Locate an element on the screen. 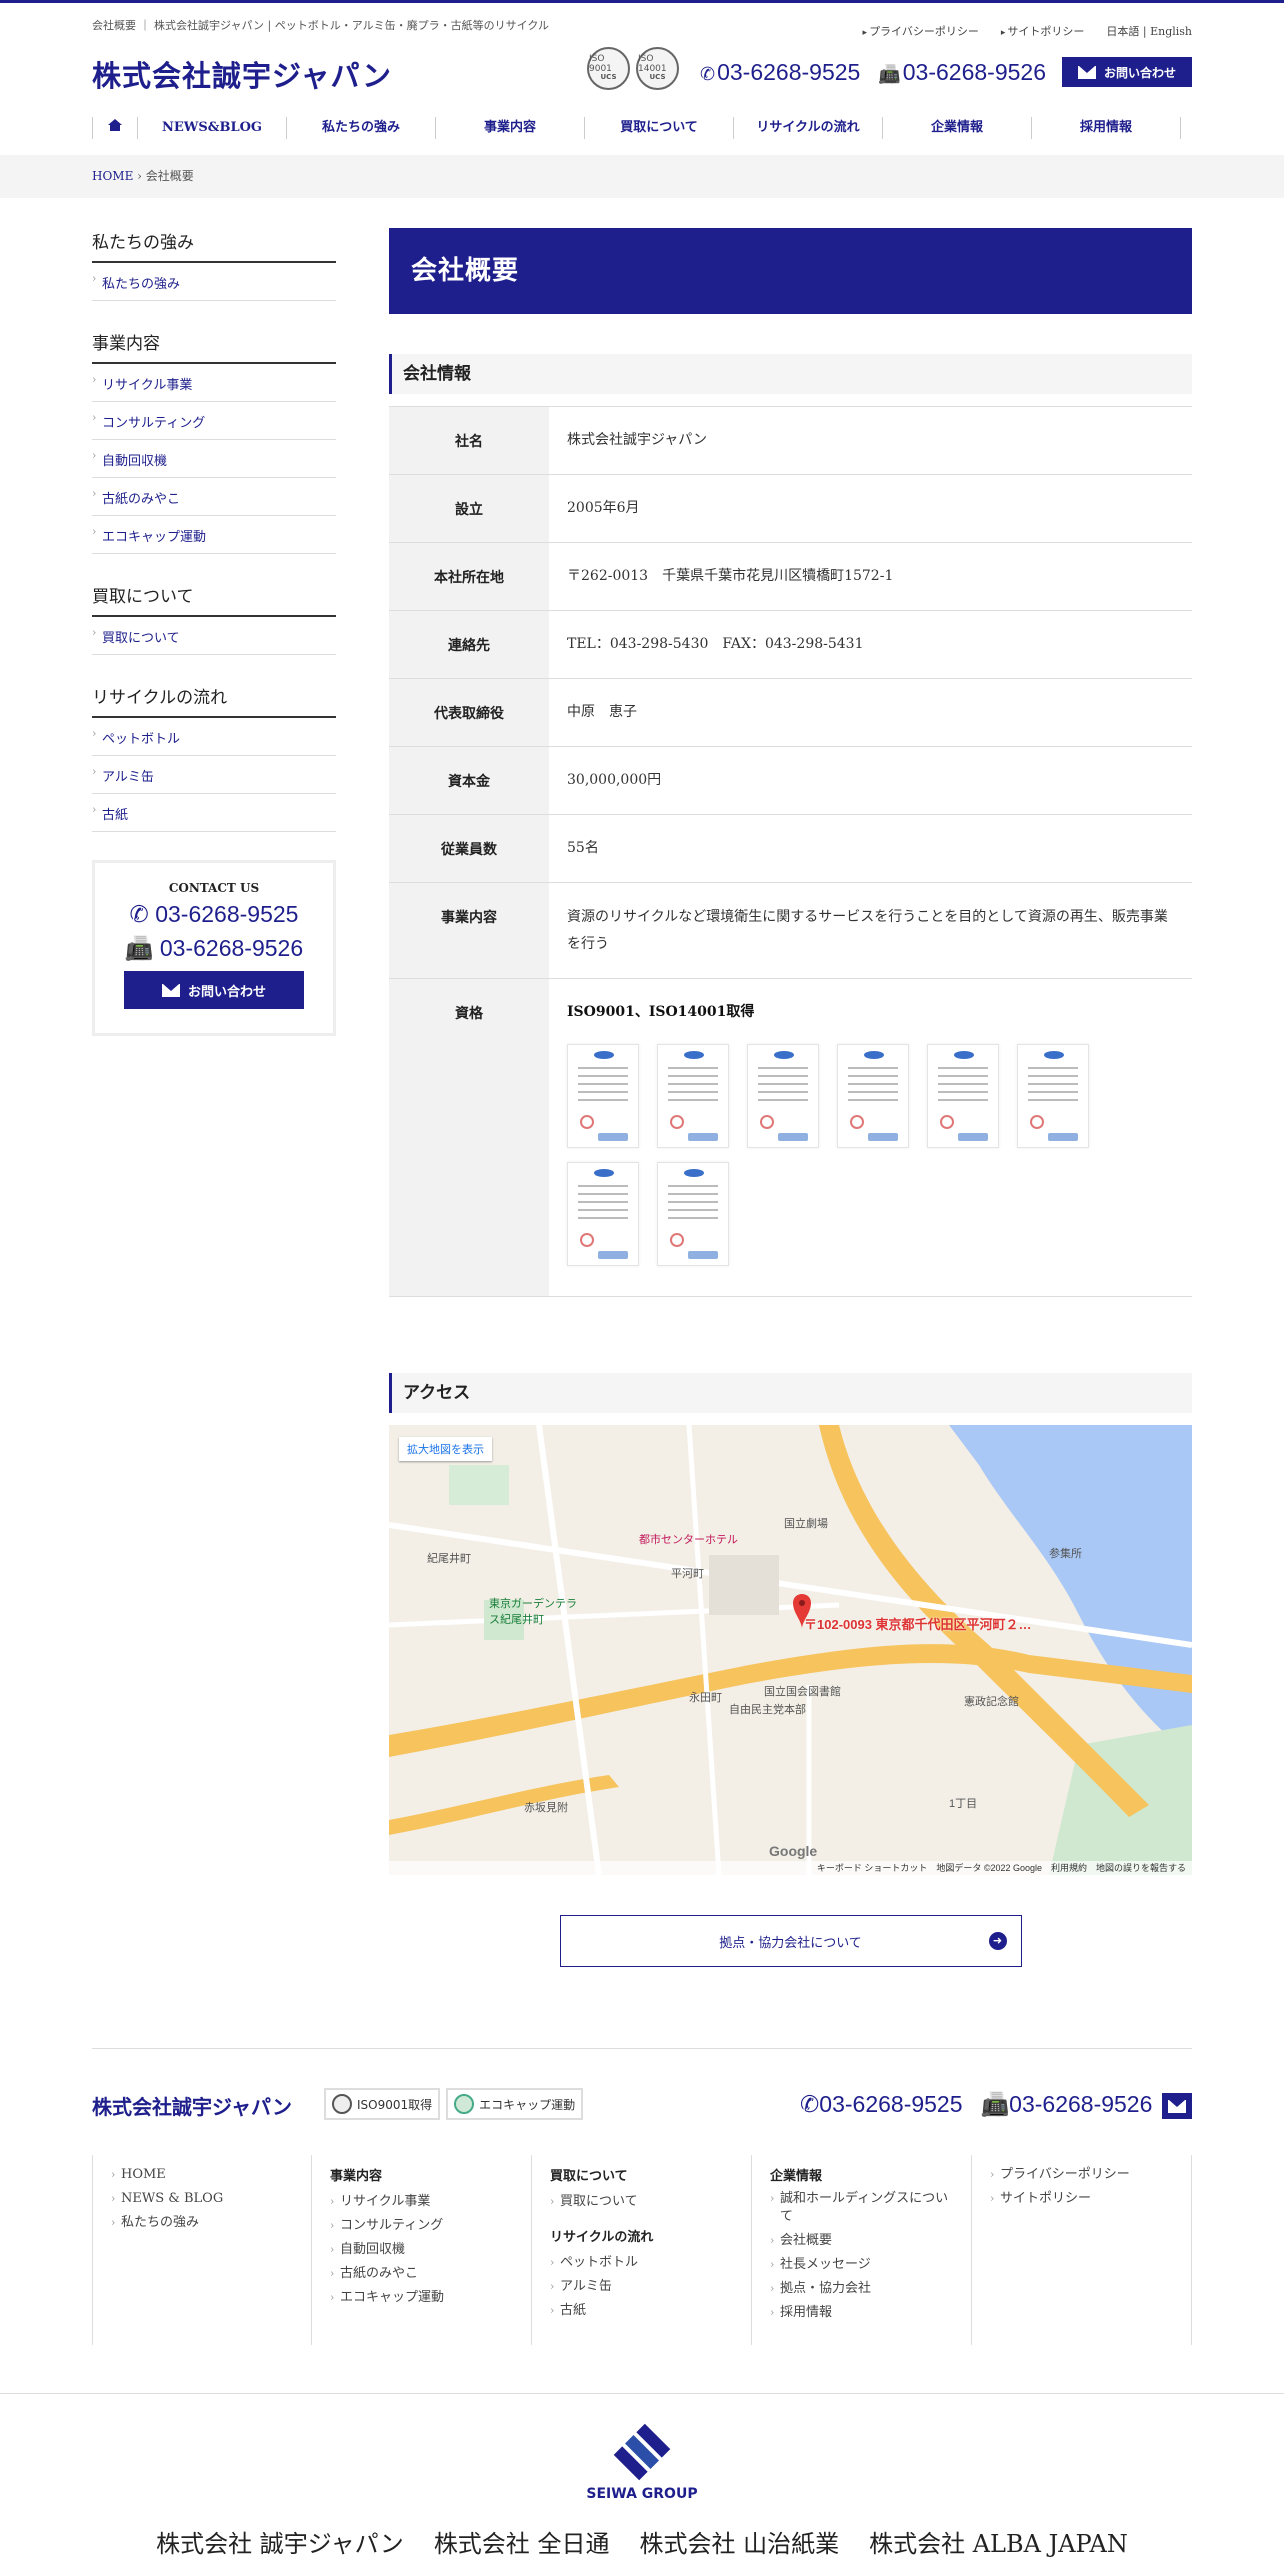 This screenshot has width=1284, height=2568. footer-link: 拠点・協力会社 is located at coordinates (861, 2289).